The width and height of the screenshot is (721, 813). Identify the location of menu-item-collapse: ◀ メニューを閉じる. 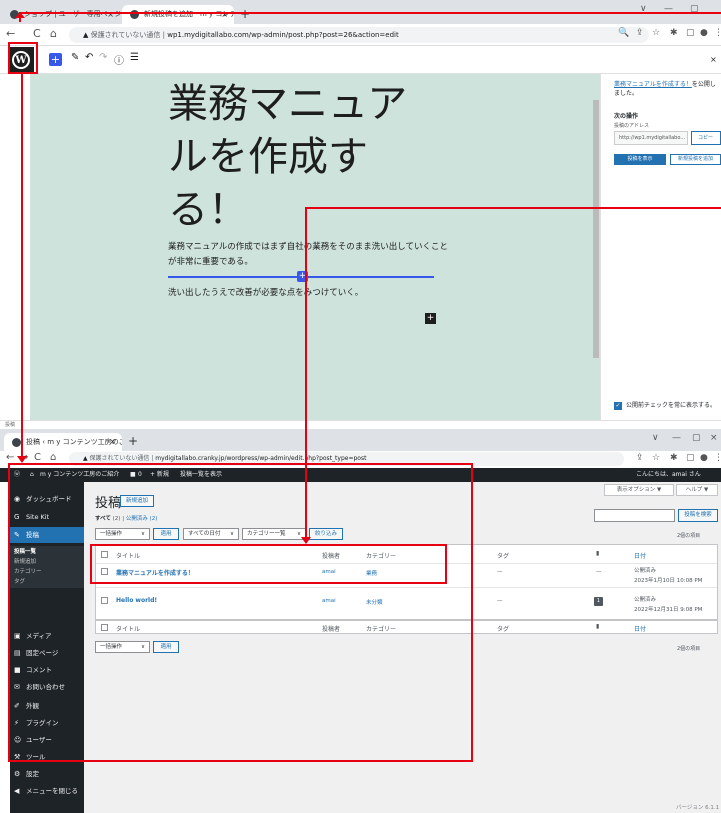
(47, 791).